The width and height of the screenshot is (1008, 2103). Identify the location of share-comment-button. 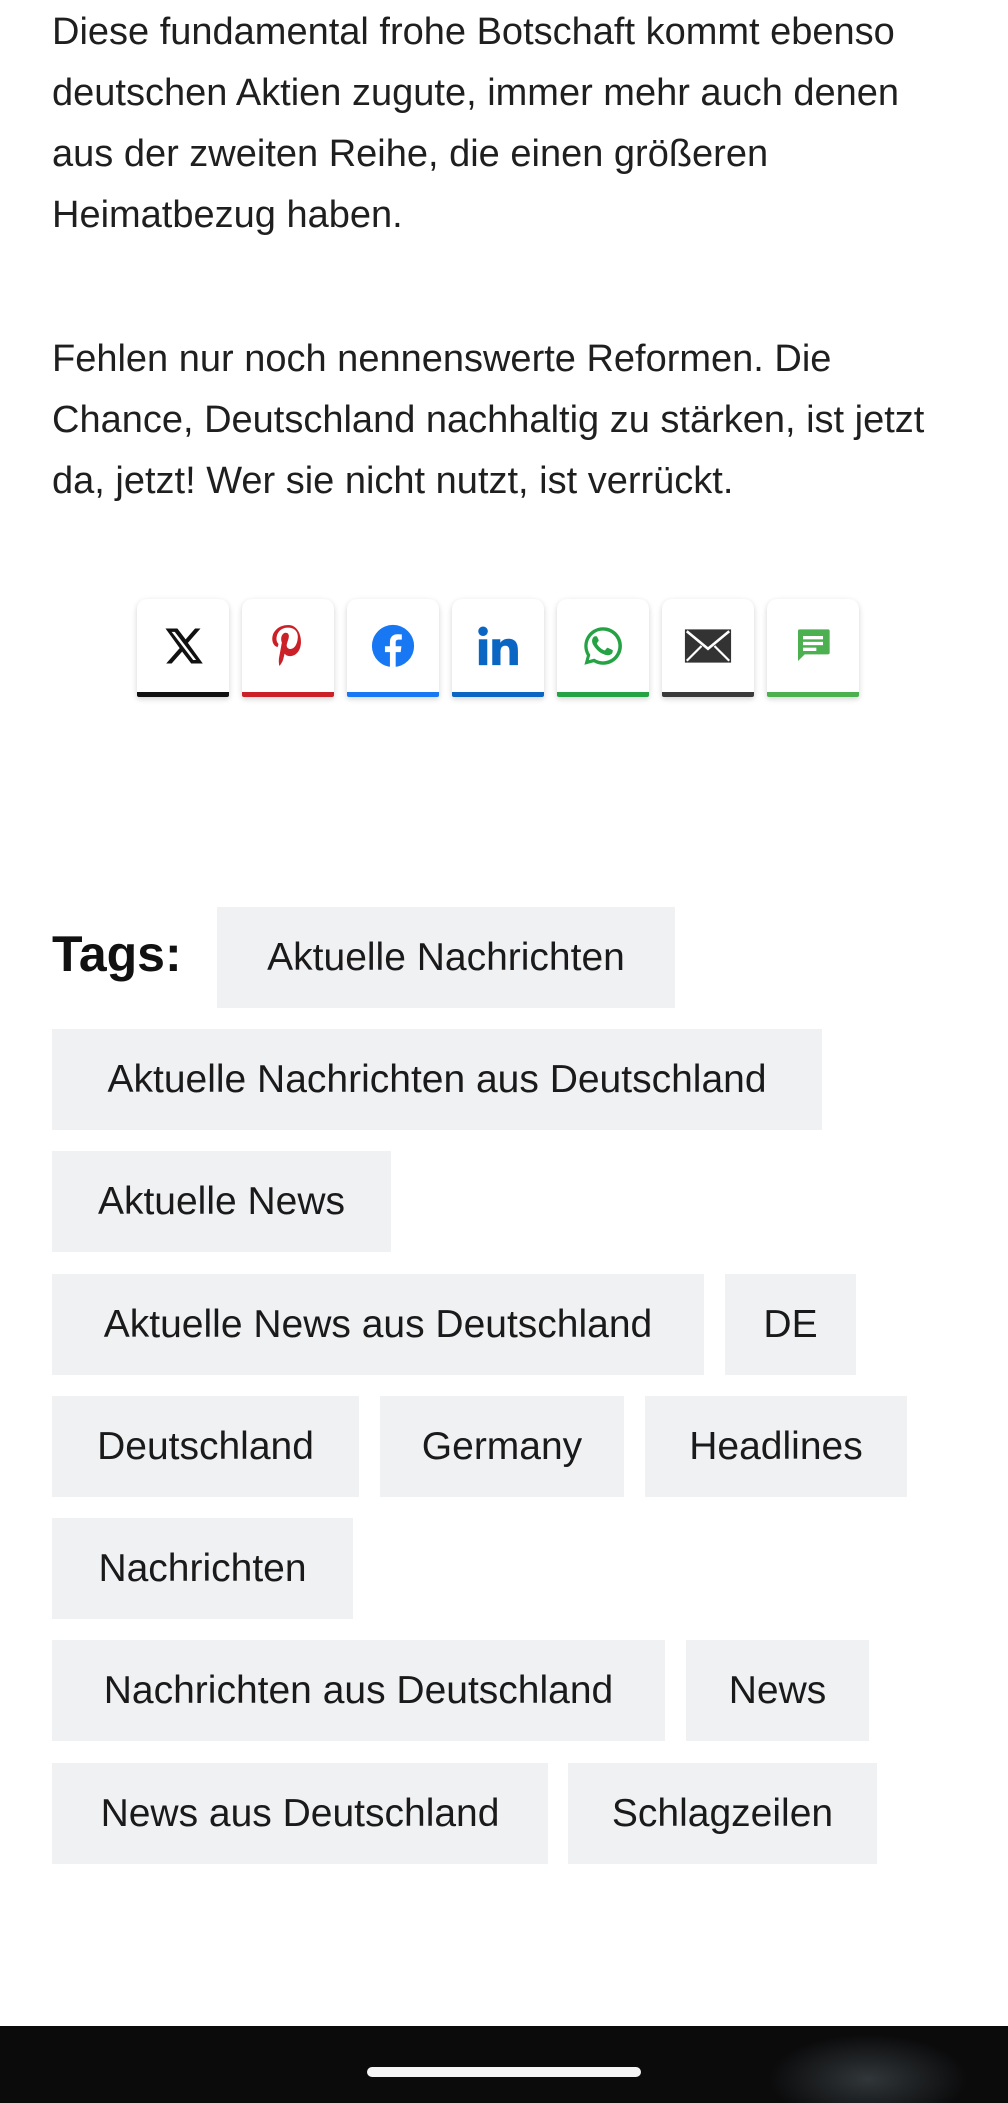
(813, 648).